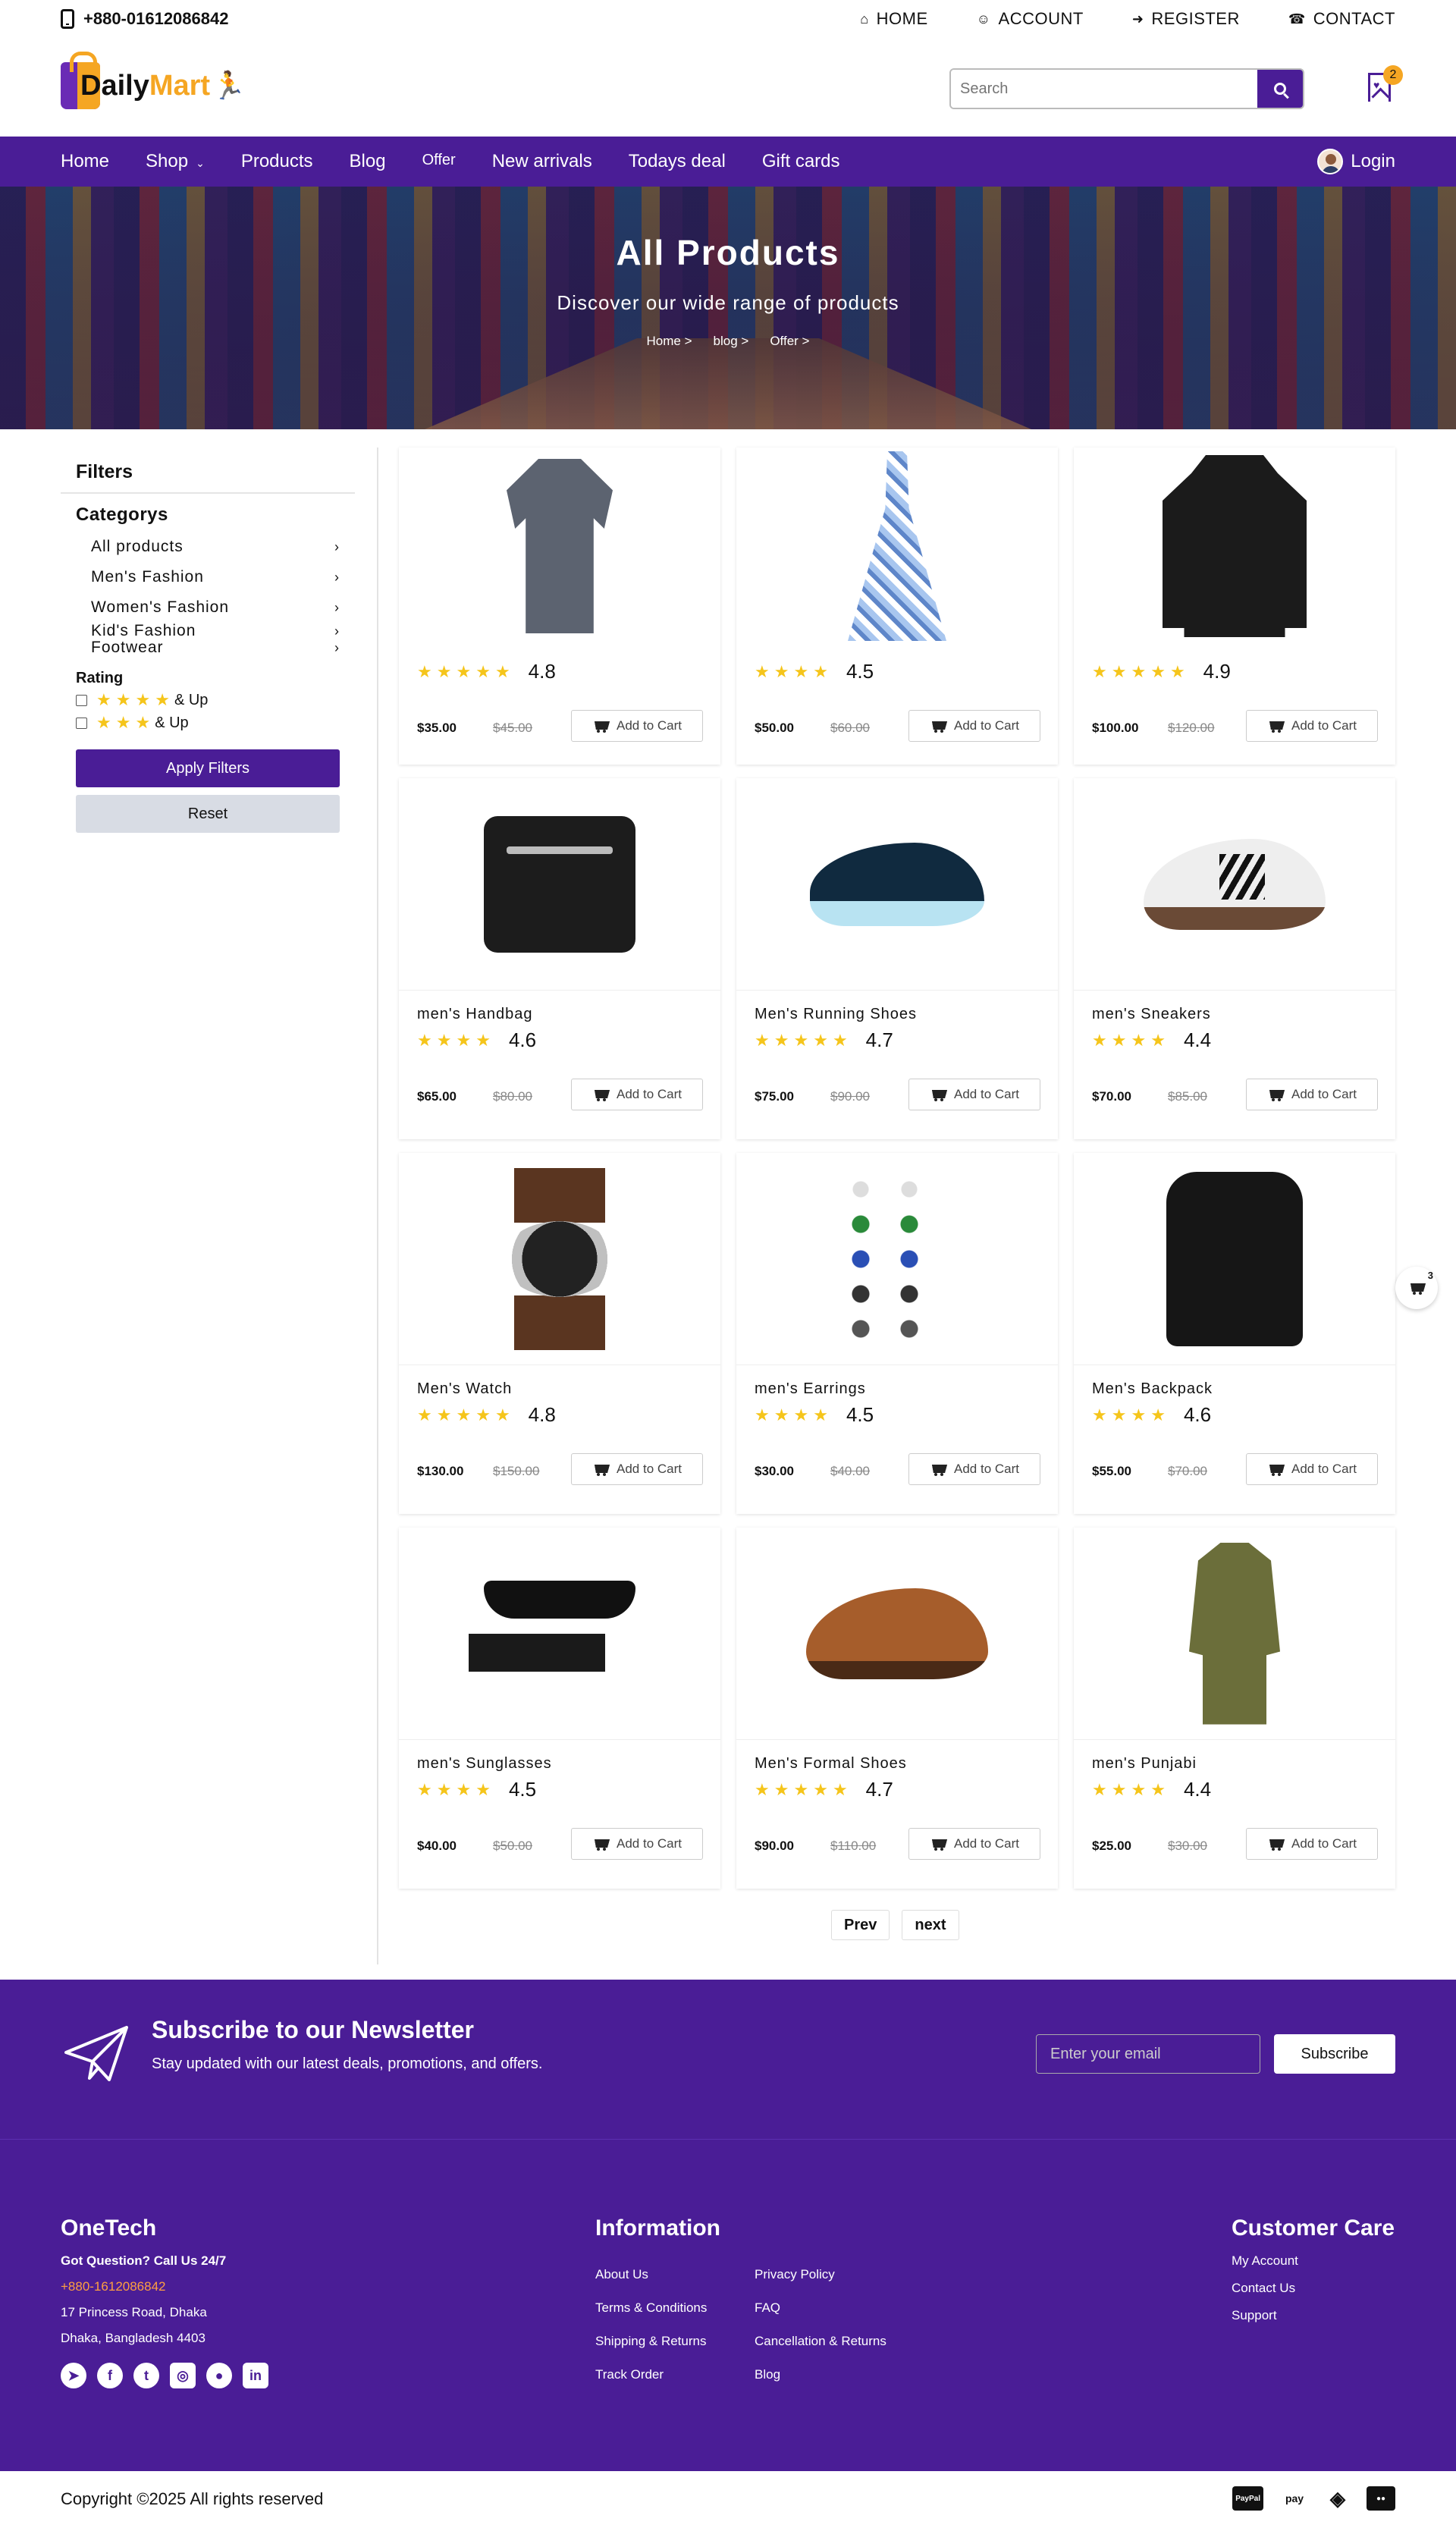  I want to click on product-name: Men's Running Shoes, so click(836, 1015).